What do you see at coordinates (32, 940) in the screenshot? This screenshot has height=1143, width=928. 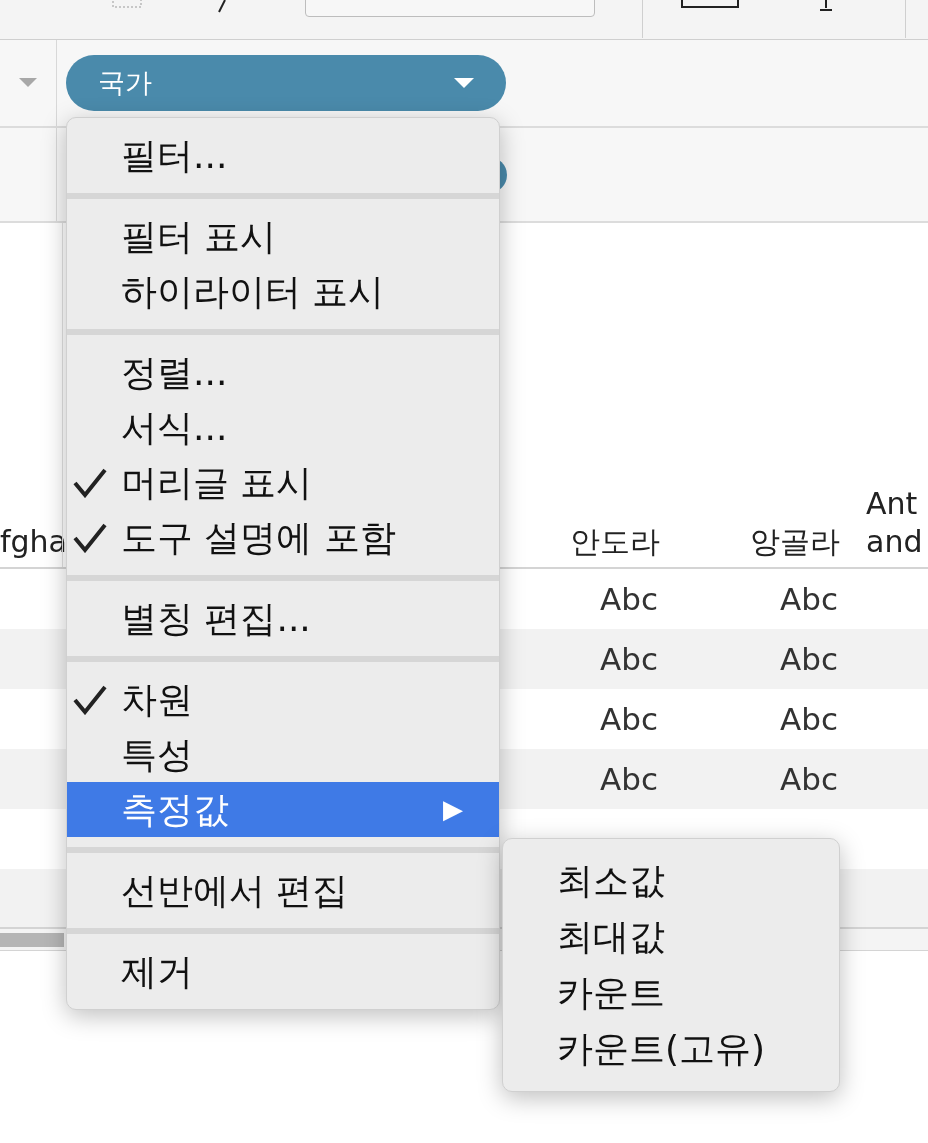 I see `scrollbar-thumb` at bounding box center [32, 940].